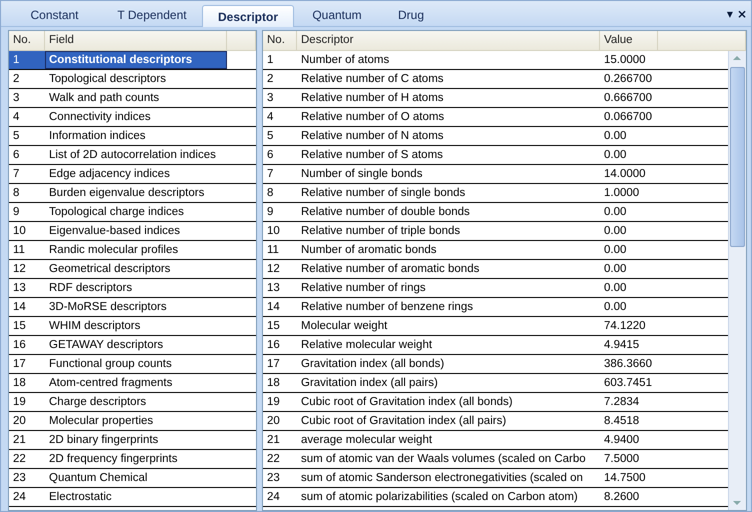  Describe the element at coordinates (270, 60) in the screenshot. I see `table-cell-text: 1` at that location.